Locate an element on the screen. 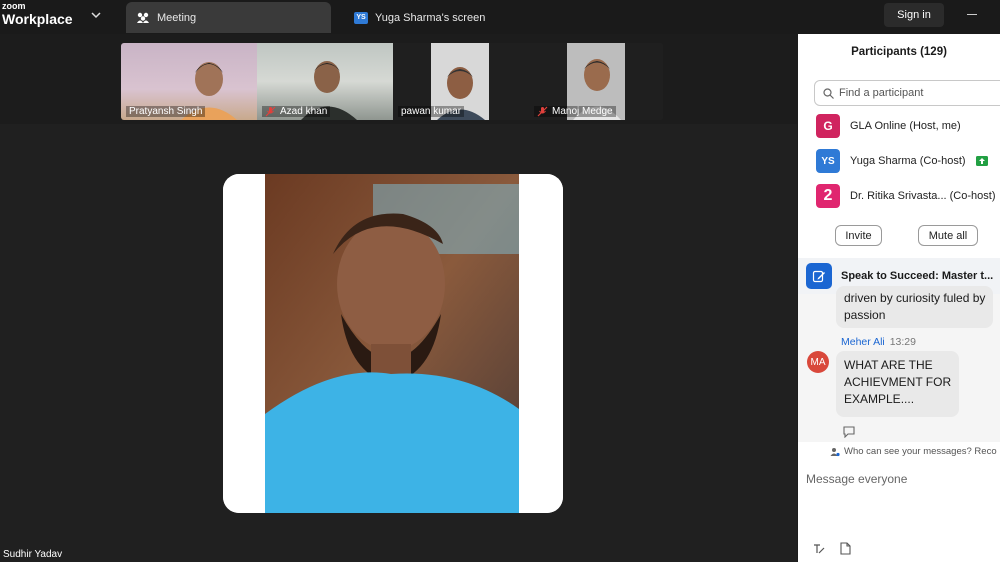 The height and width of the screenshot is (562, 1000). chevron-down-icon is located at coordinates (96, 15).